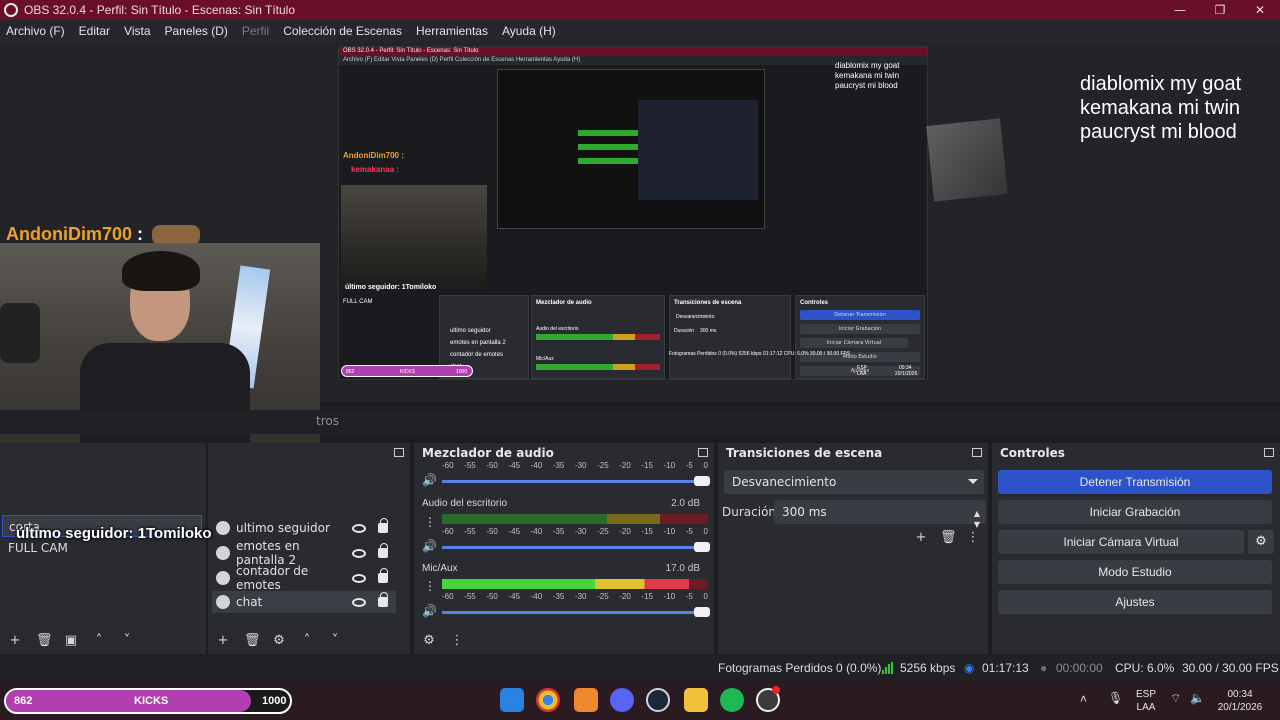  I want to click on meter-tick-label: 0, so click(705, 465).